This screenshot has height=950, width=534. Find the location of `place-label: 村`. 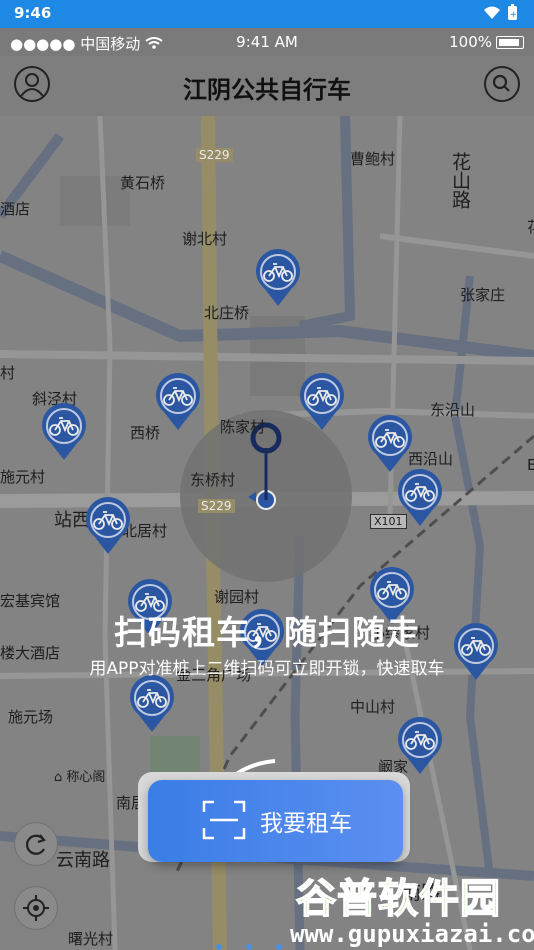

place-label: 村 is located at coordinates (8, 373).